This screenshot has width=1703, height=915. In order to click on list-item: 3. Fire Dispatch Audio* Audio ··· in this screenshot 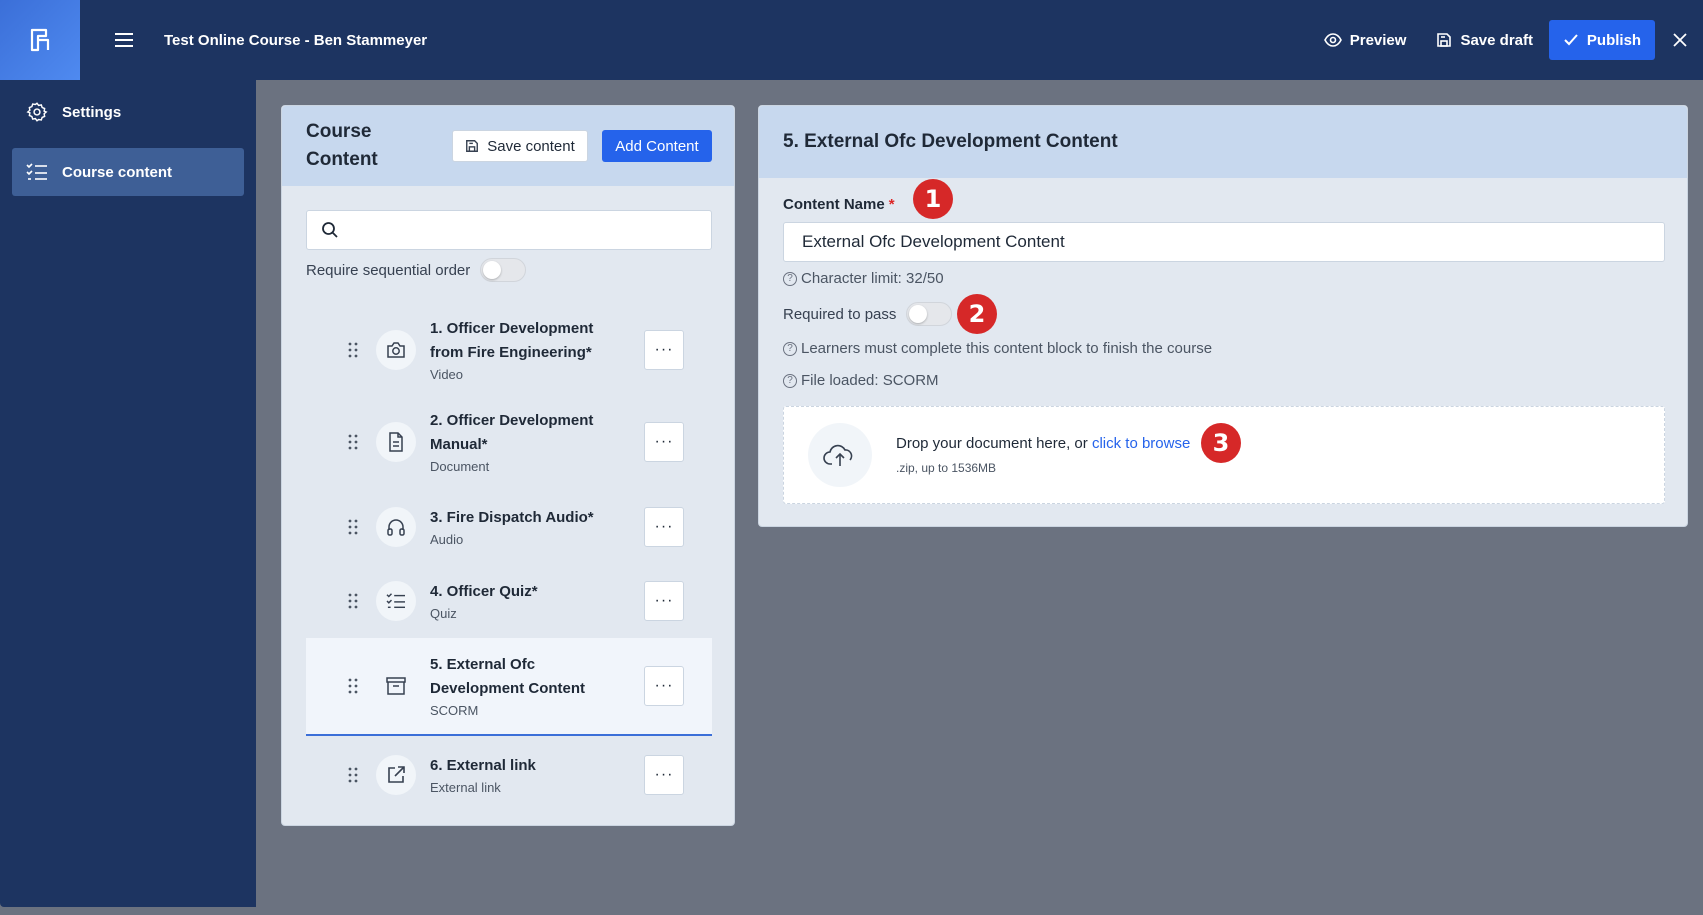, I will do `click(509, 527)`.